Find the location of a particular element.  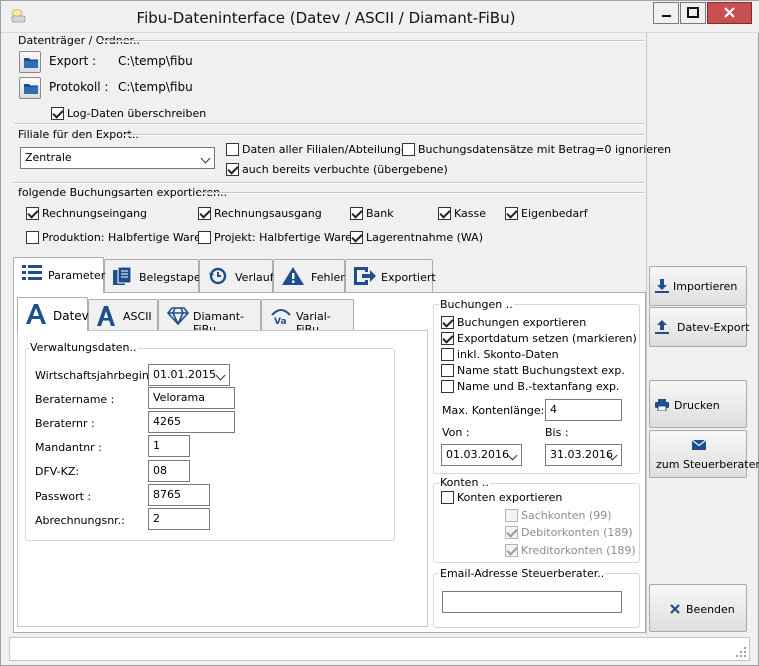

steuerberater-button: zum Steuerberater is located at coordinates (704, 454).